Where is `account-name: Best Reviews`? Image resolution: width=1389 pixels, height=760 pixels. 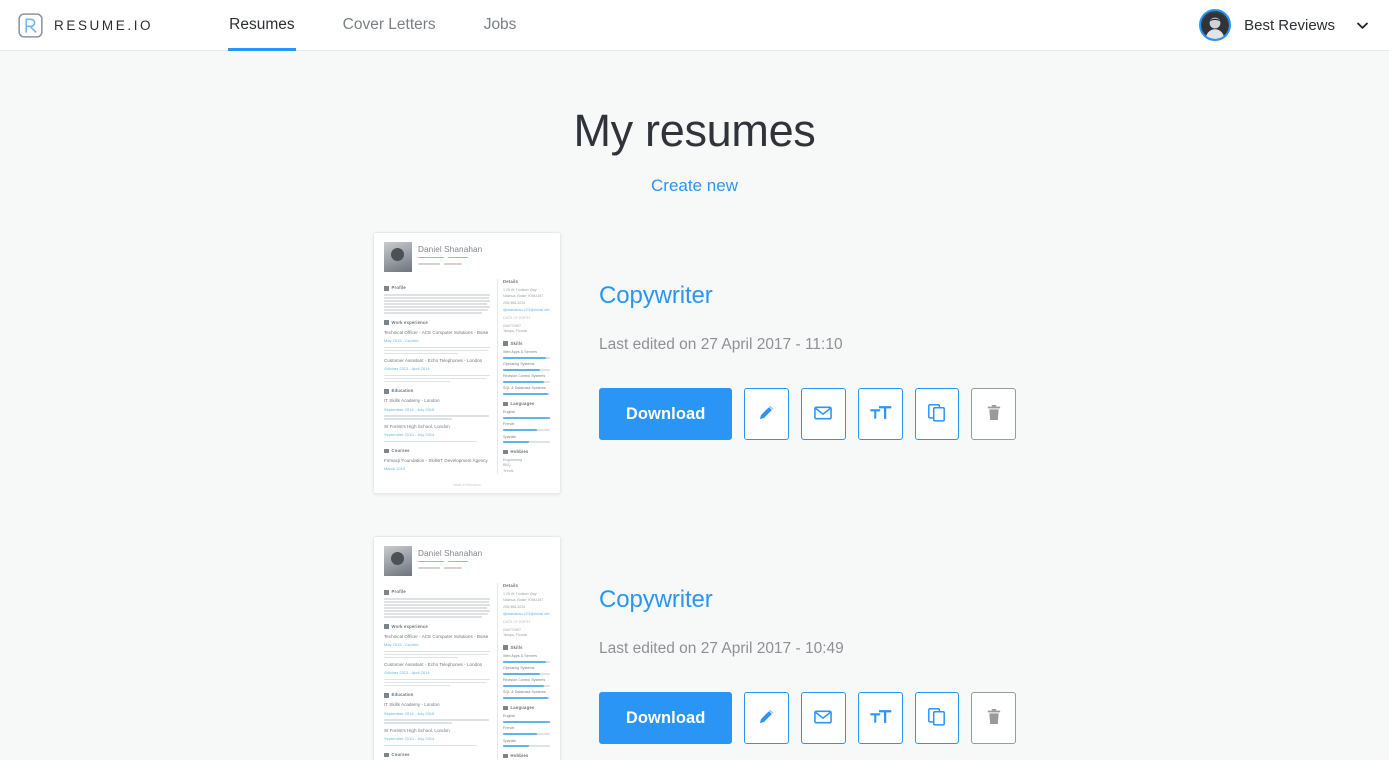
account-name: Best Reviews is located at coordinates (1289, 25).